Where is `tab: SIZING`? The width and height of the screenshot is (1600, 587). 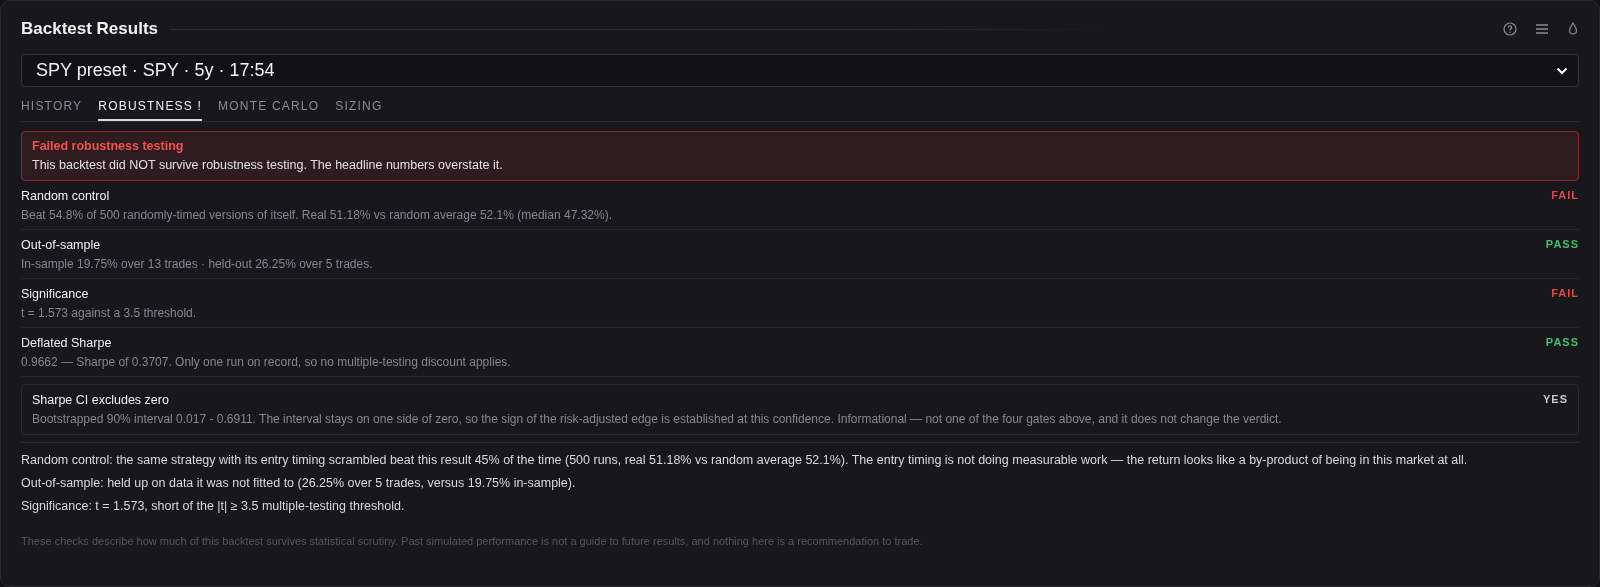 tab: SIZING is located at coordinates (359, 108).